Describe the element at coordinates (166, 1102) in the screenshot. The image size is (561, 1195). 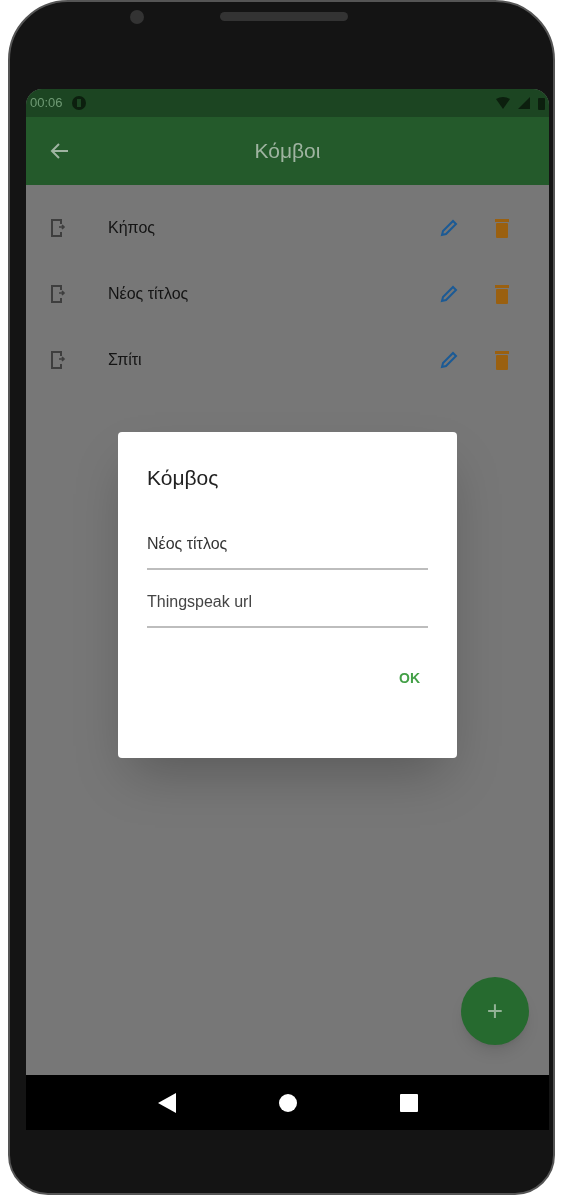
I see `back-icon` at that location.